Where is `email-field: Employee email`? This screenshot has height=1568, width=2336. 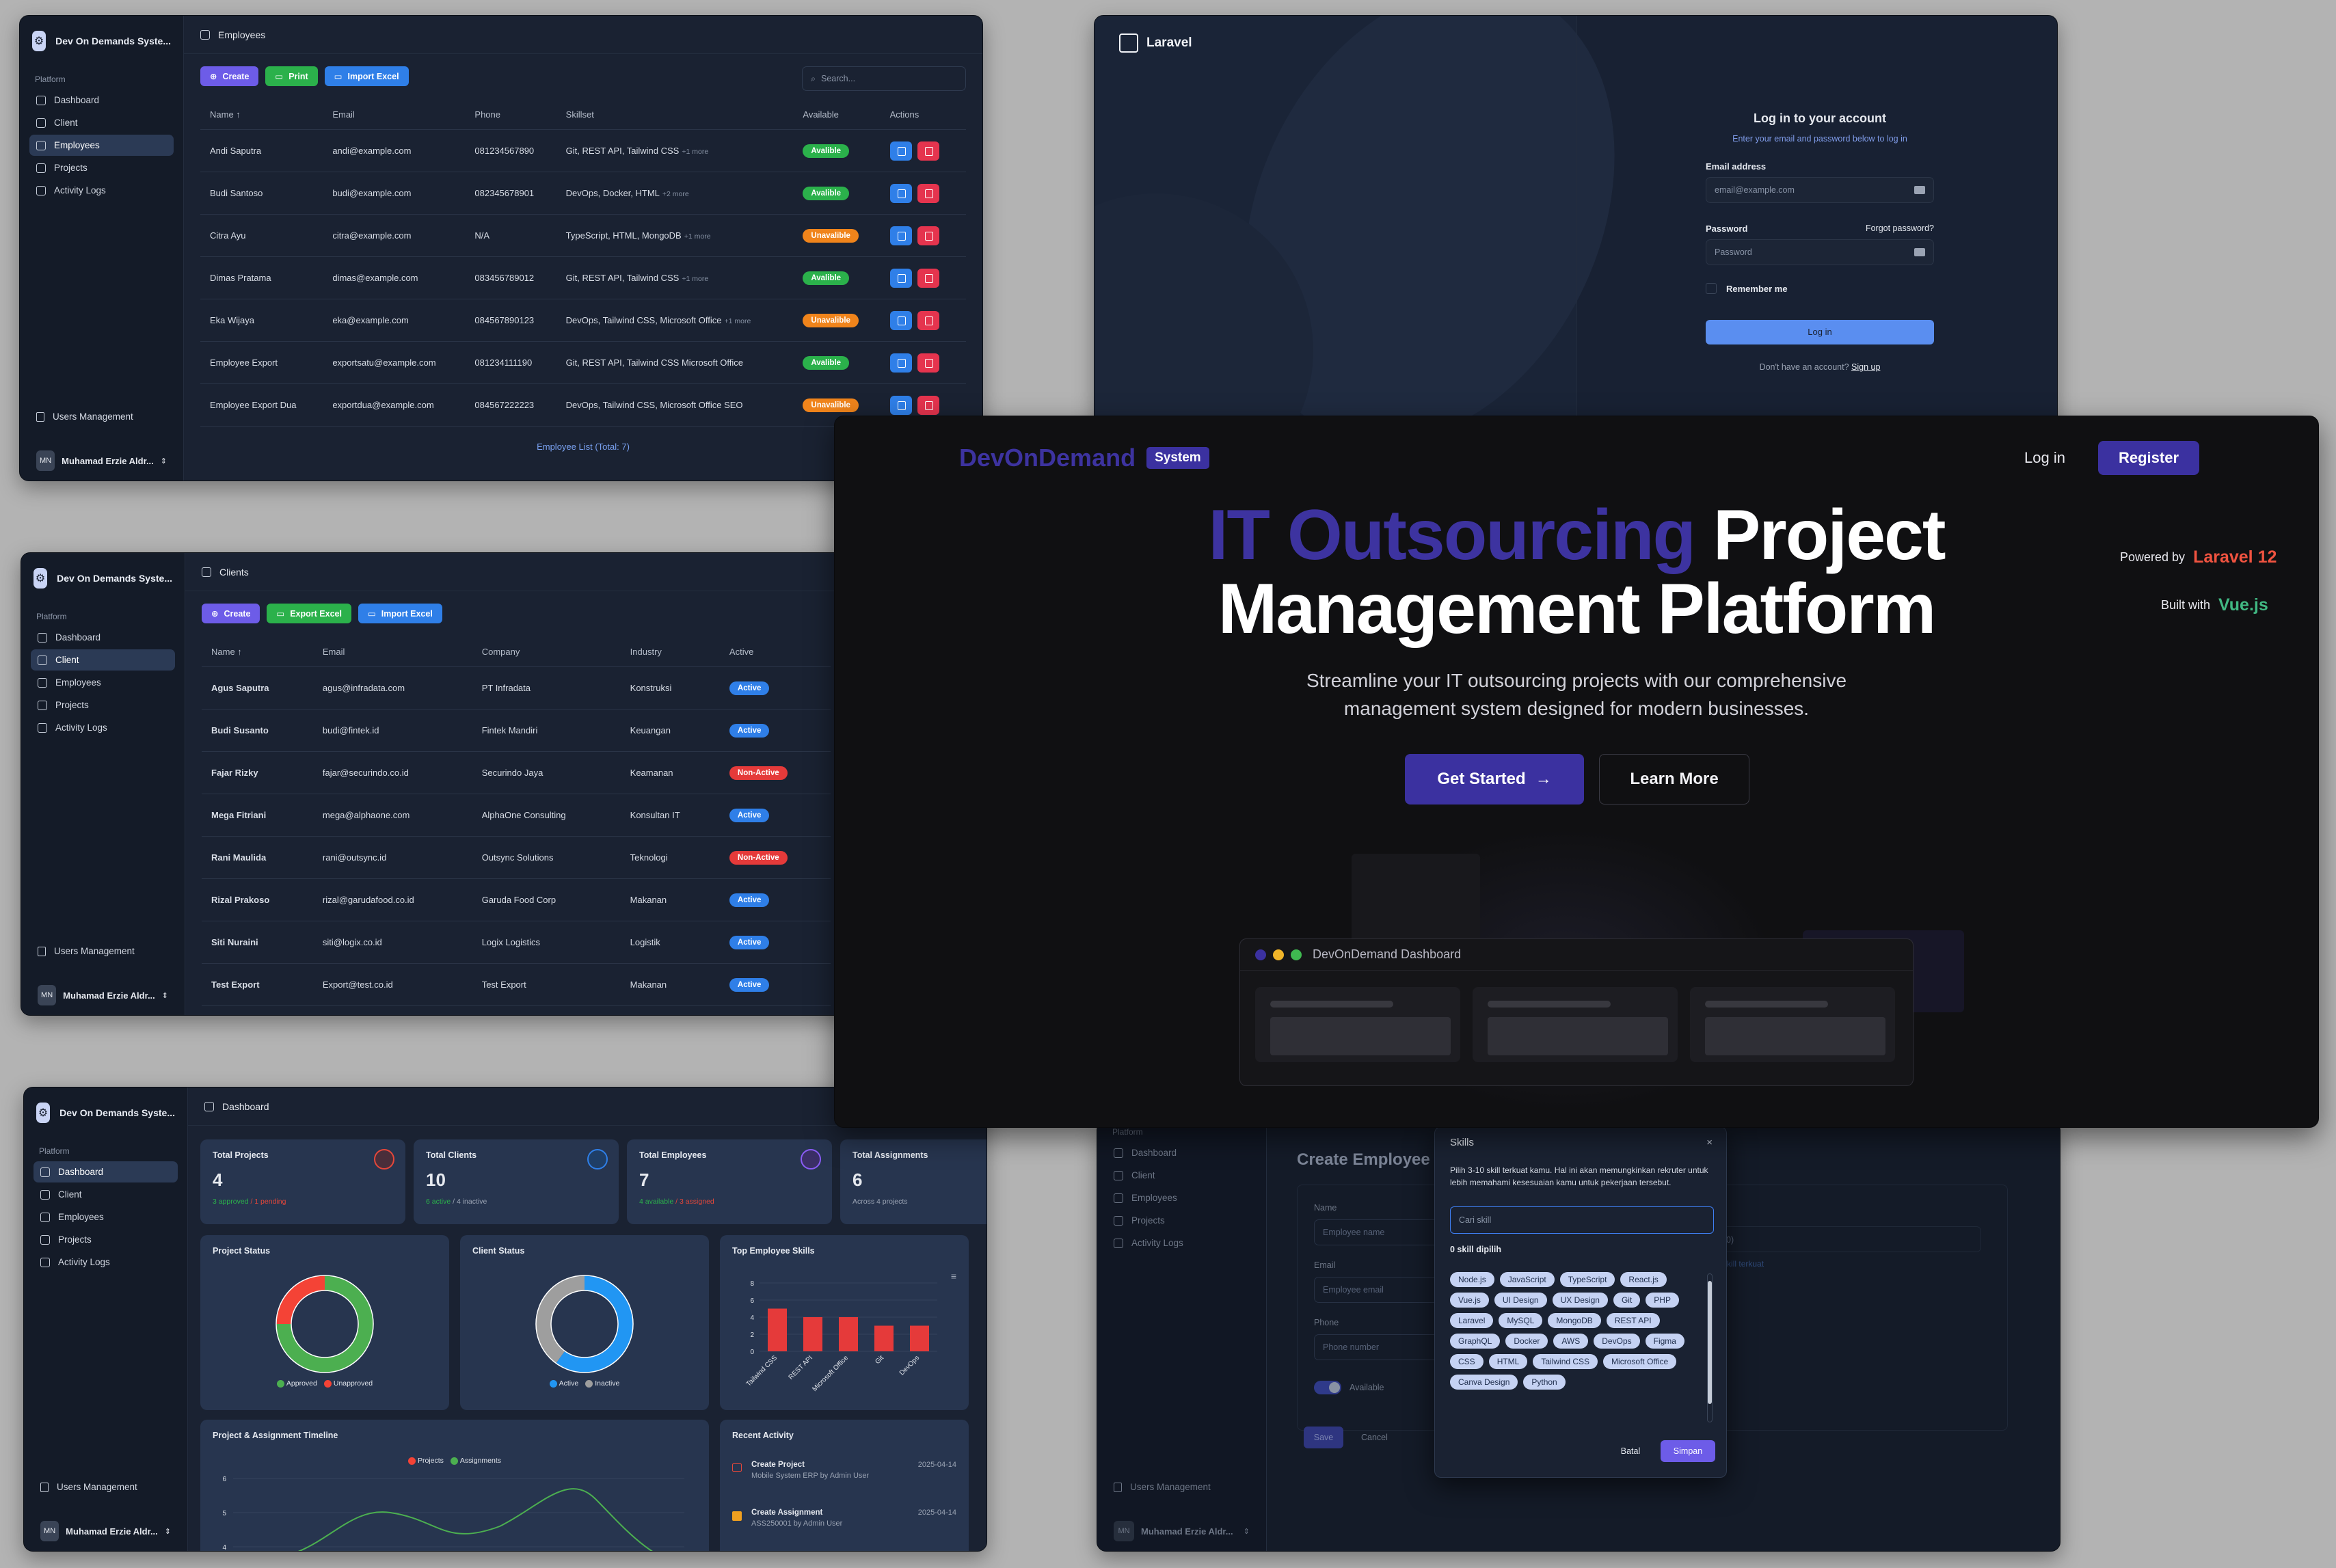
email-field: Employee email is located at coordinates (1382, 1290).